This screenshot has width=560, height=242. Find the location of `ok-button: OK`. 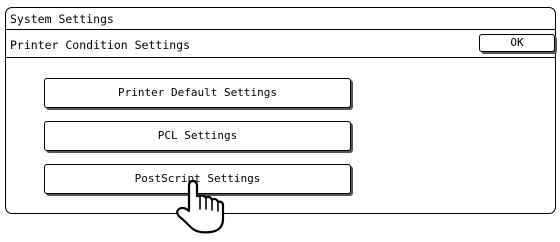

ok-button: OK is located at coordinates (517, 43).